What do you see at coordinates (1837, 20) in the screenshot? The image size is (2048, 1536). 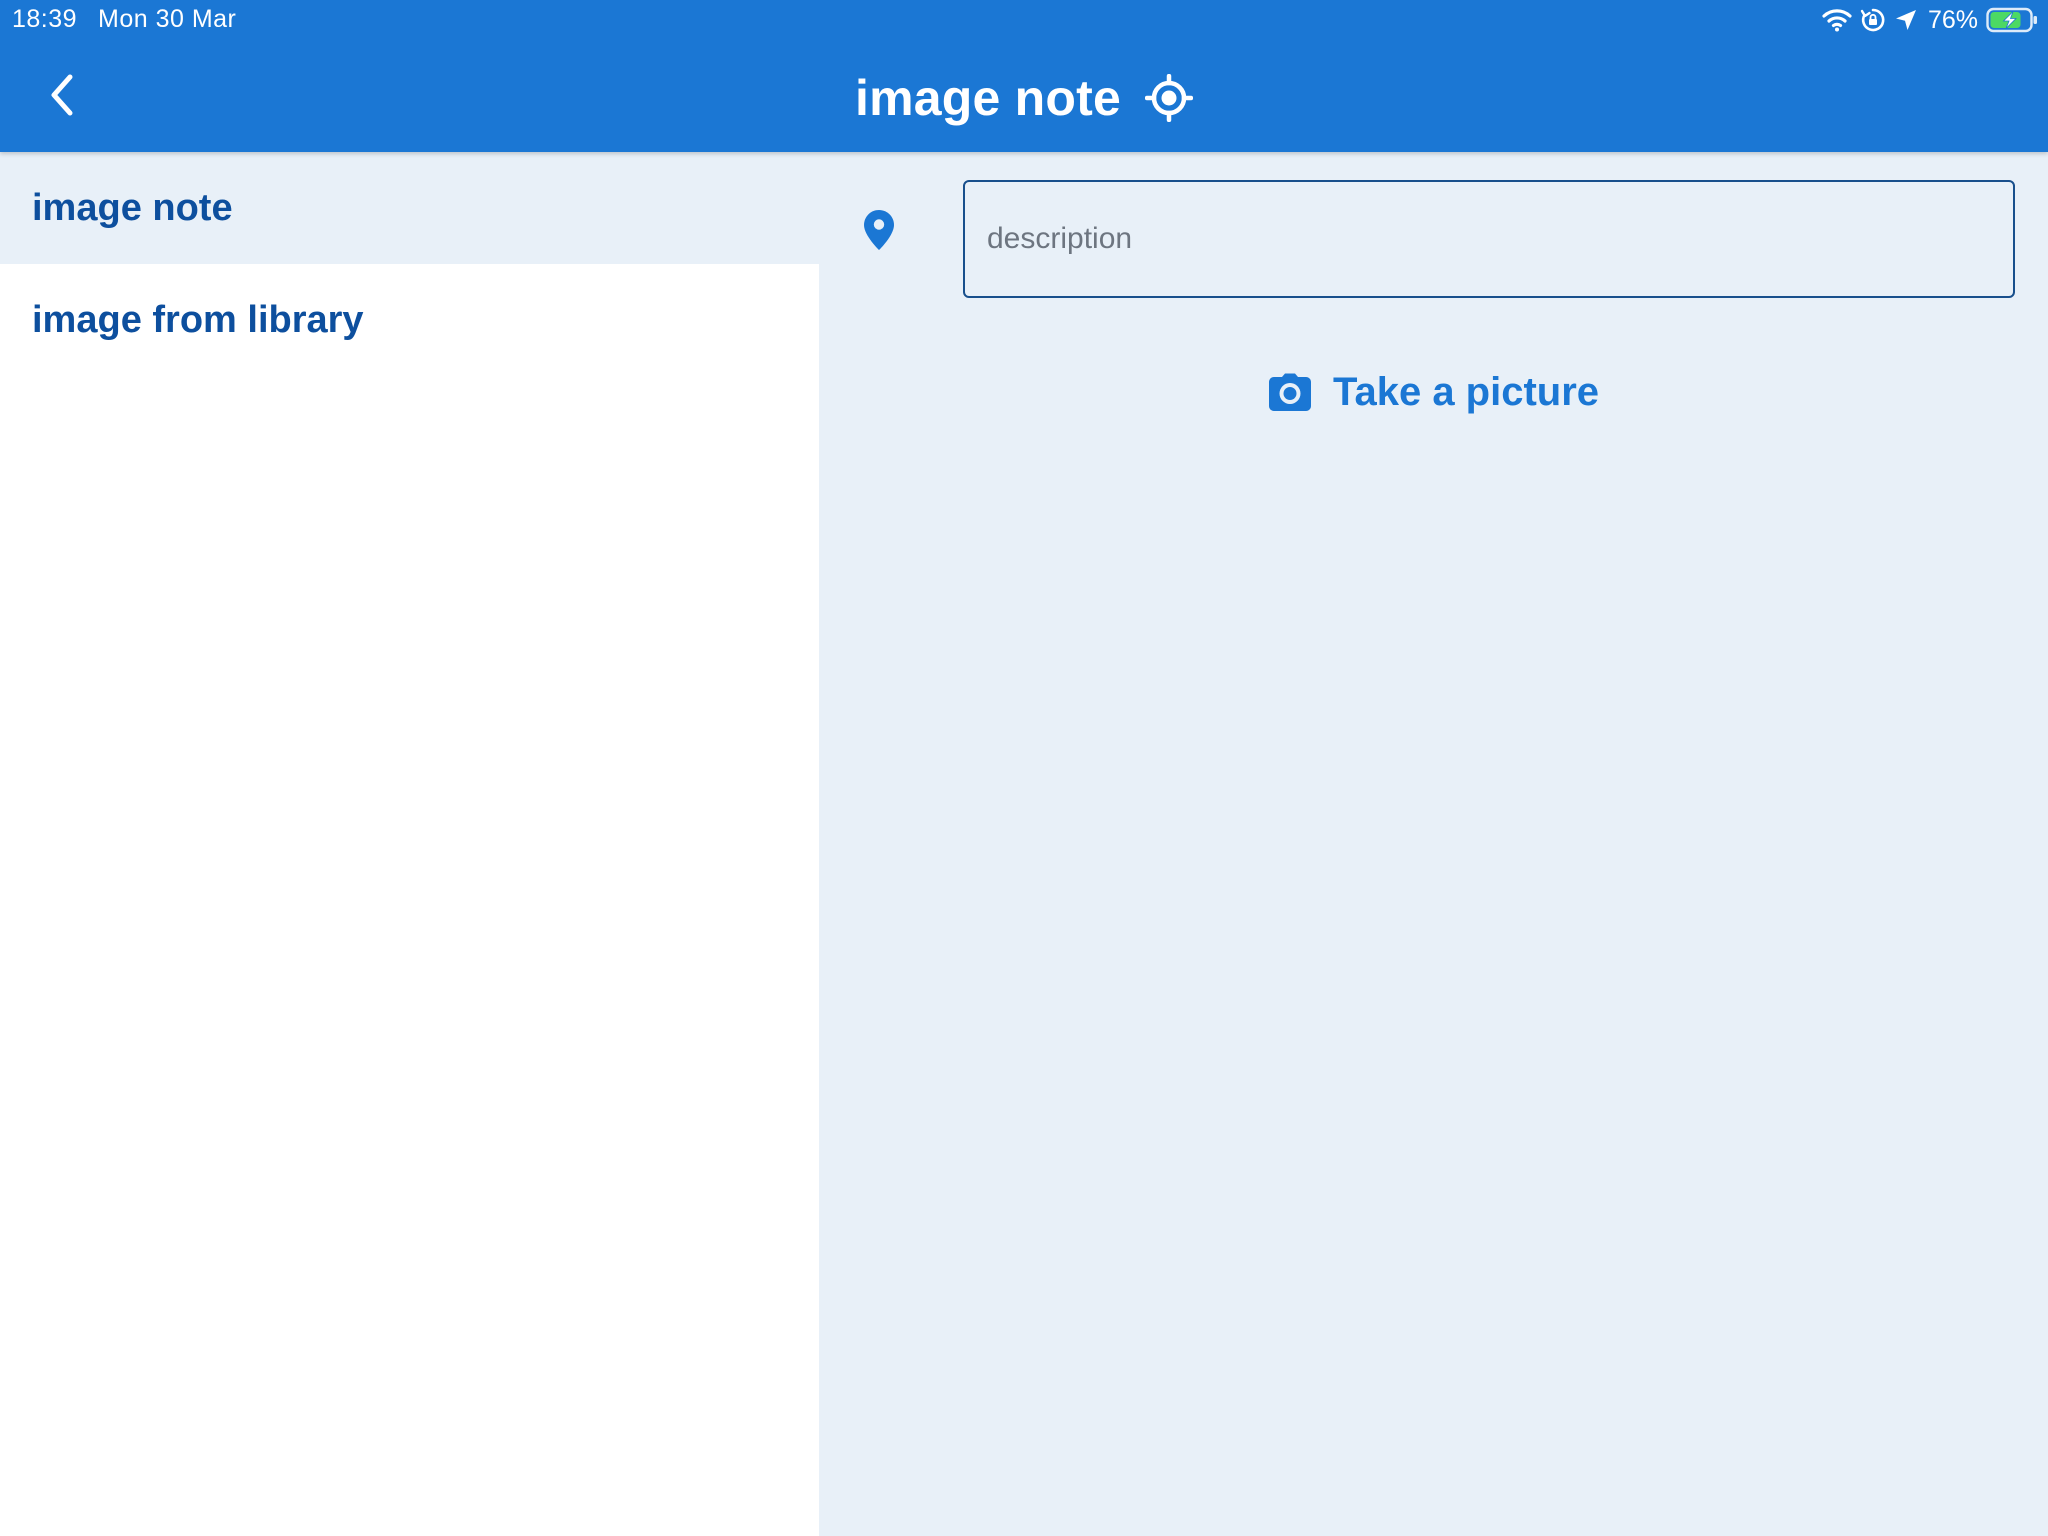 I see `wifi-icon` at bounding box center [1837, 20].